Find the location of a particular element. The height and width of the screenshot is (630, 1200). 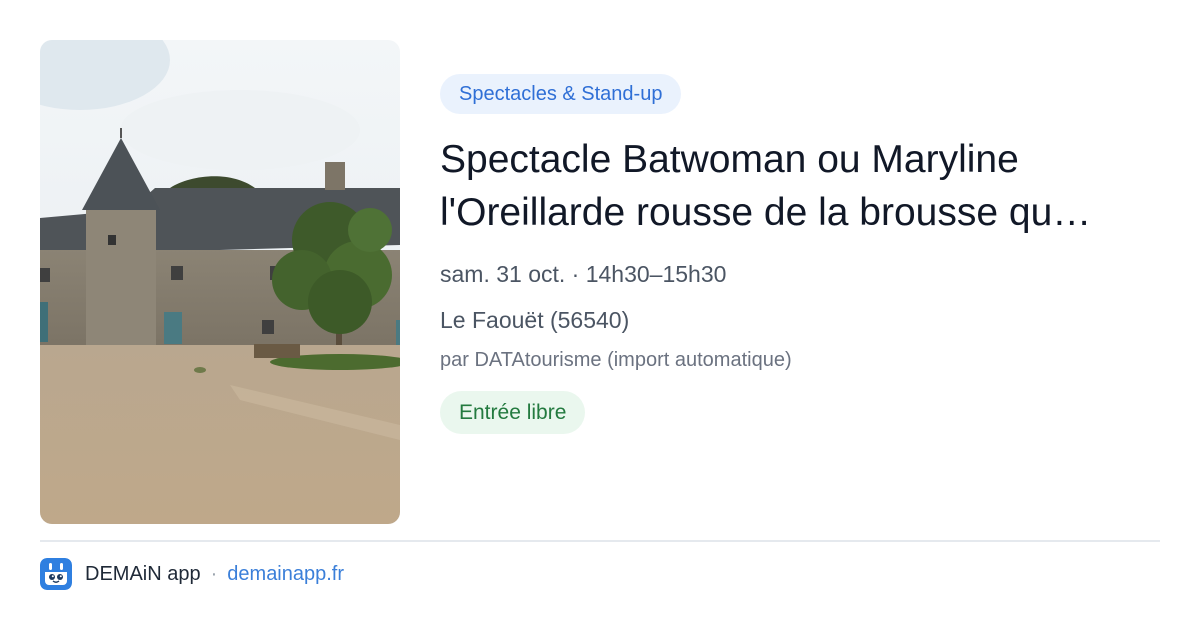

event-source: par DATAtourisme (import automatique) is located at coordinates (616, 360).